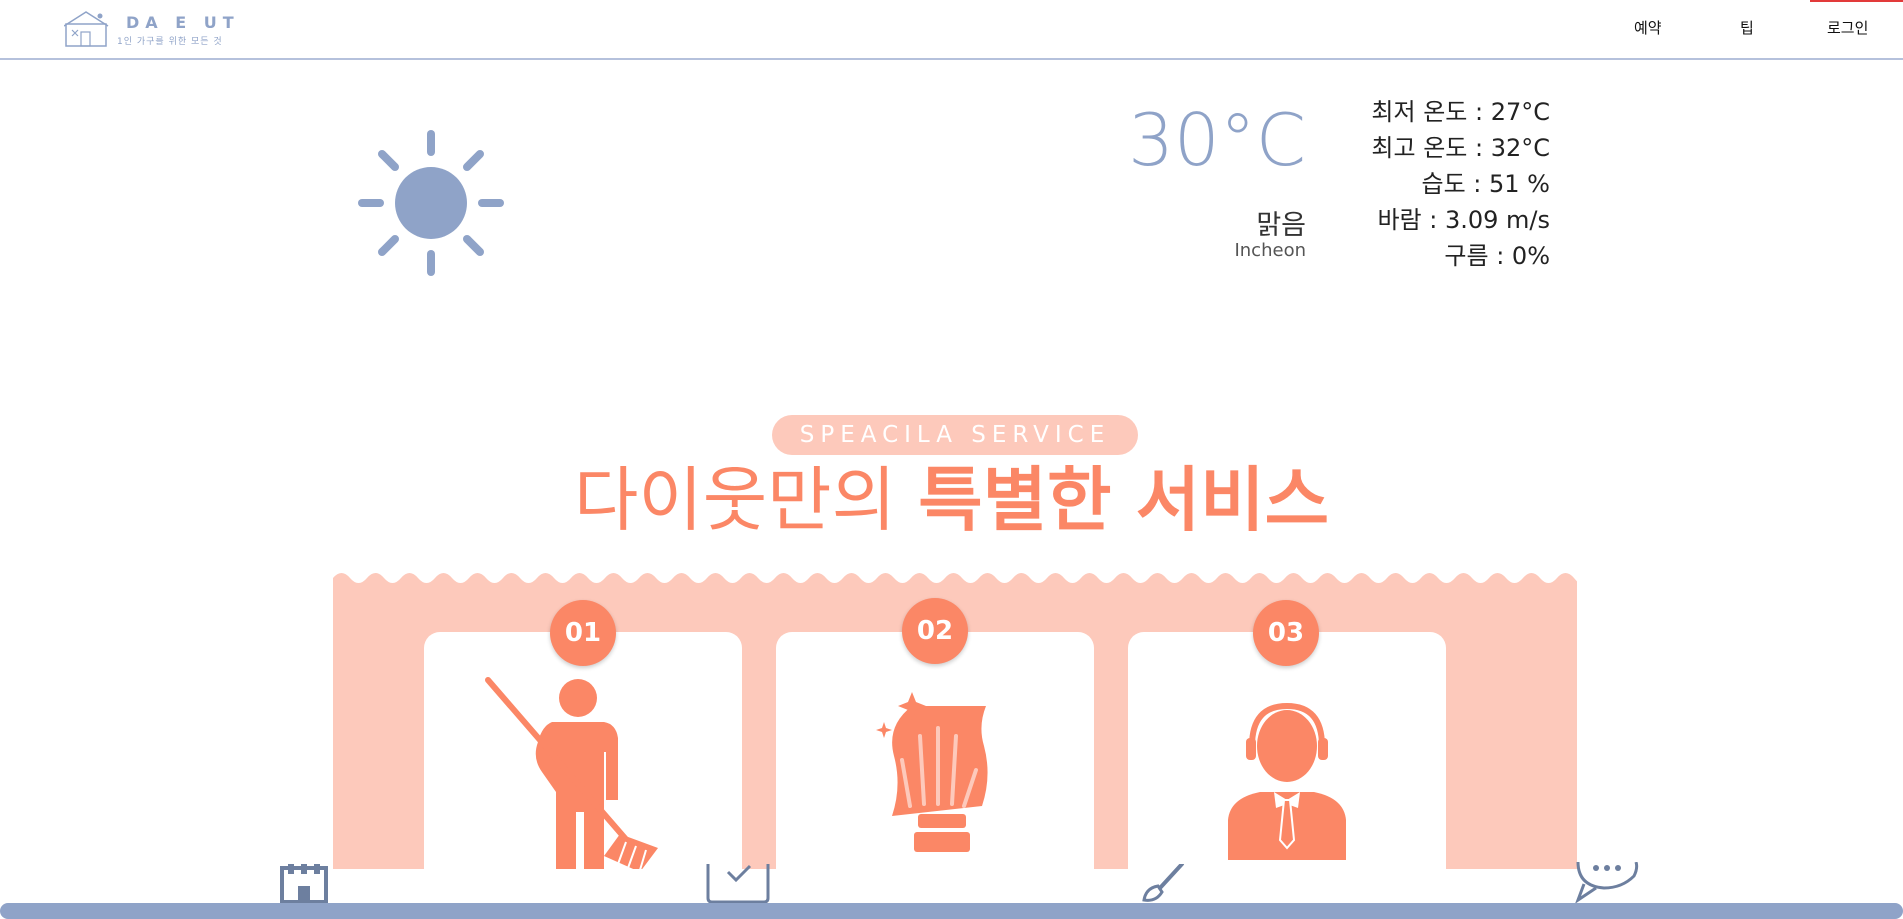  I want to click on section-headline: 다이웃만의 특별한 서비스, so click(951, 500).